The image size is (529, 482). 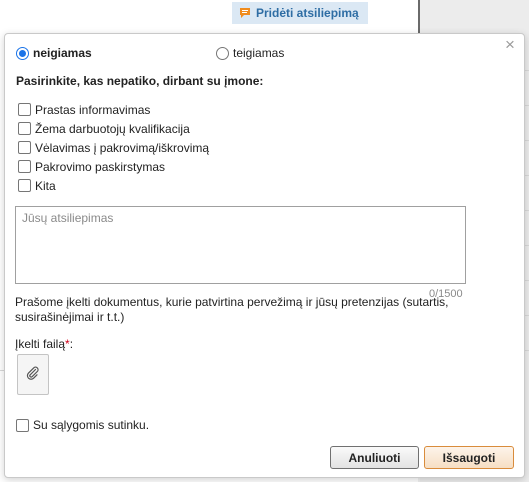 What do you see at coordinates (469, 457) in the screenshot?
I see `save-button: Išsaugoti` at bounding box center [469, 457].